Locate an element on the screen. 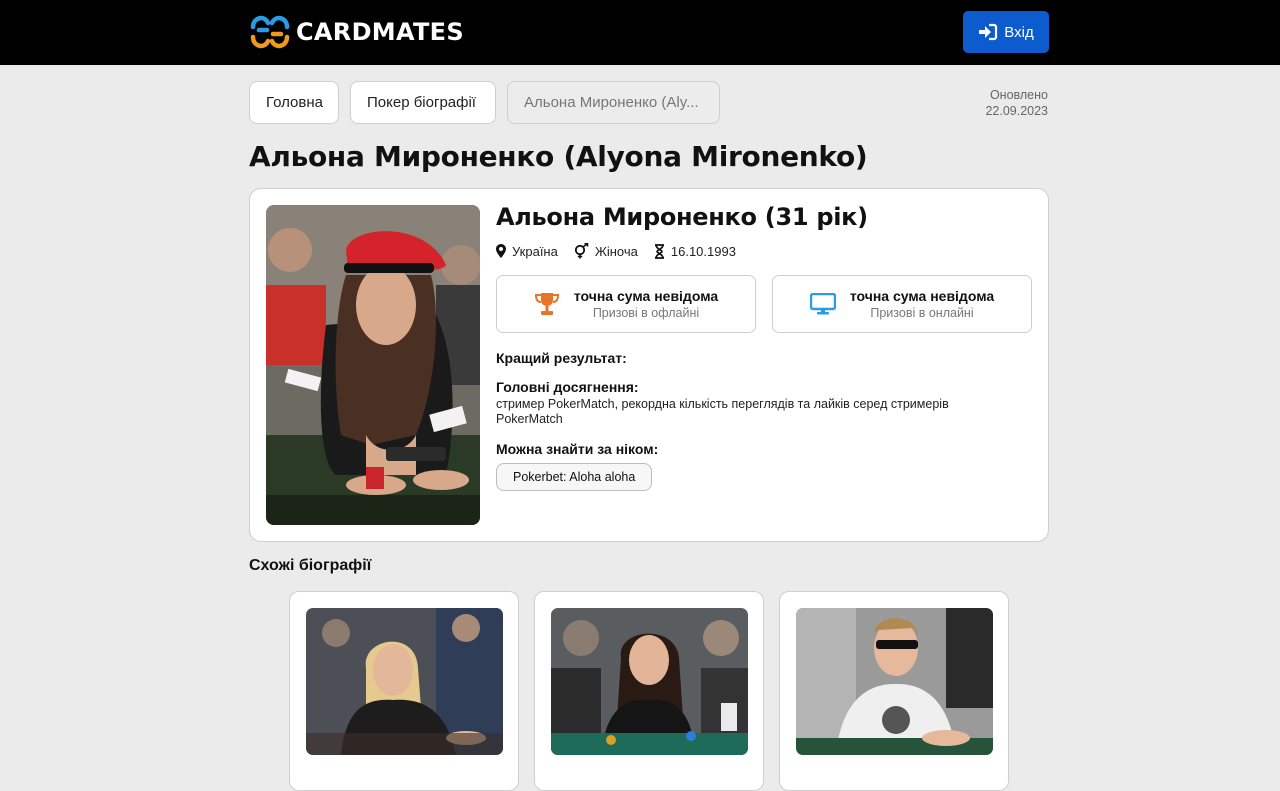 The height and width of the screenshot is (791, 1280). hourglass-icon is located at coordinates (659, 251).